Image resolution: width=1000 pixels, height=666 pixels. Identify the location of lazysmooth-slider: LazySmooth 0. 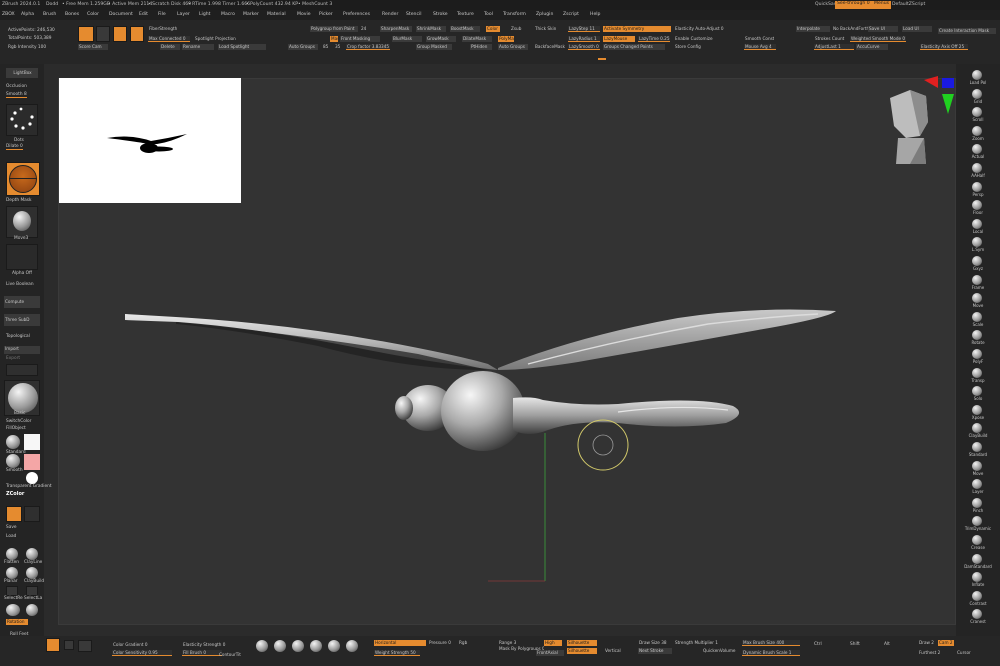
(584, 47).